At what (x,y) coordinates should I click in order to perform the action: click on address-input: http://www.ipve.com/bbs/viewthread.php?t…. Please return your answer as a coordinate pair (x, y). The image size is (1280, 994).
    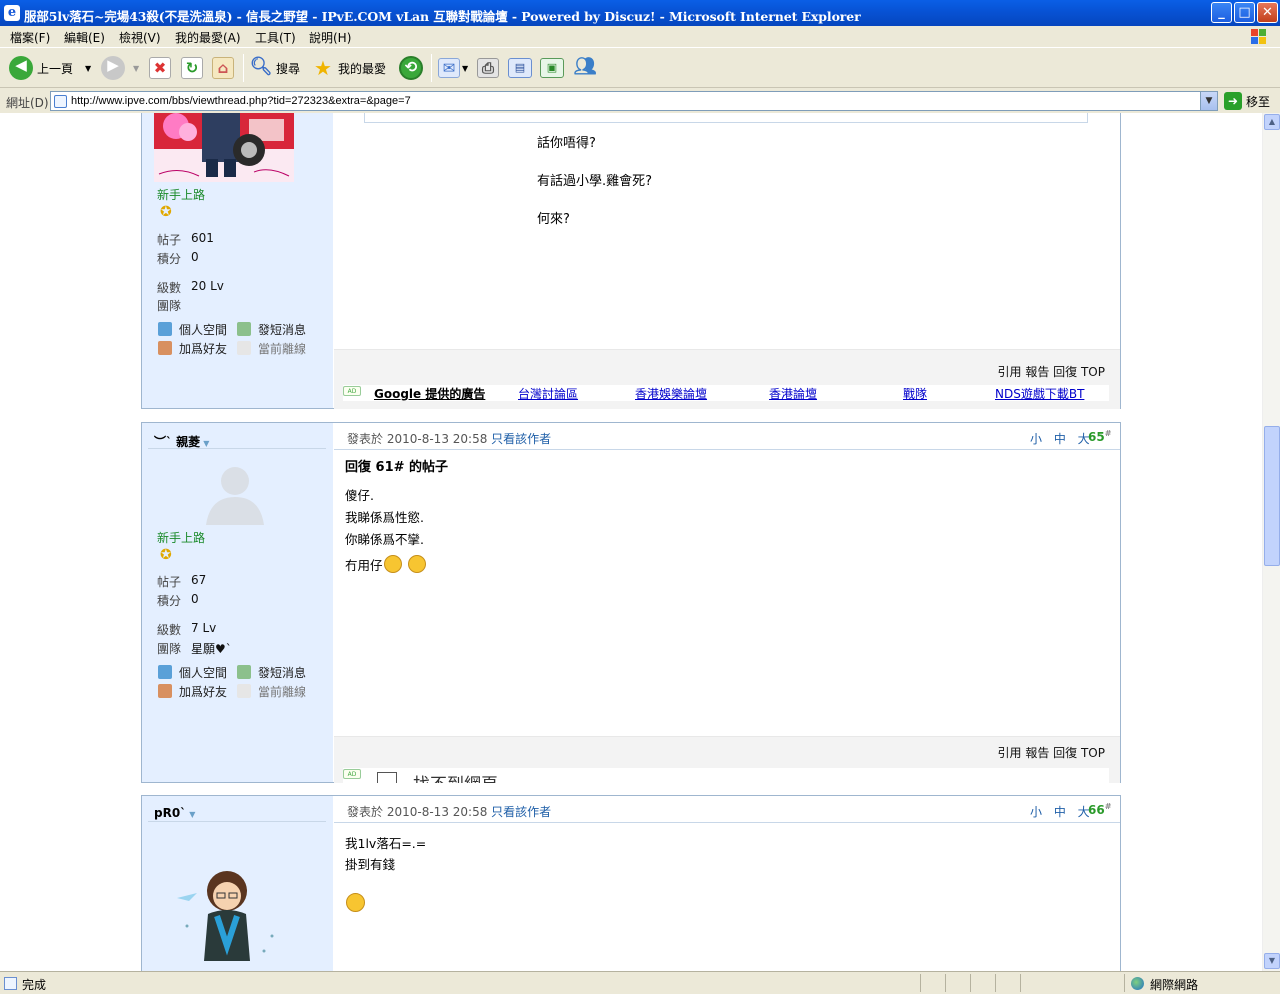
    Looking at the image, I should click on (634, 101).